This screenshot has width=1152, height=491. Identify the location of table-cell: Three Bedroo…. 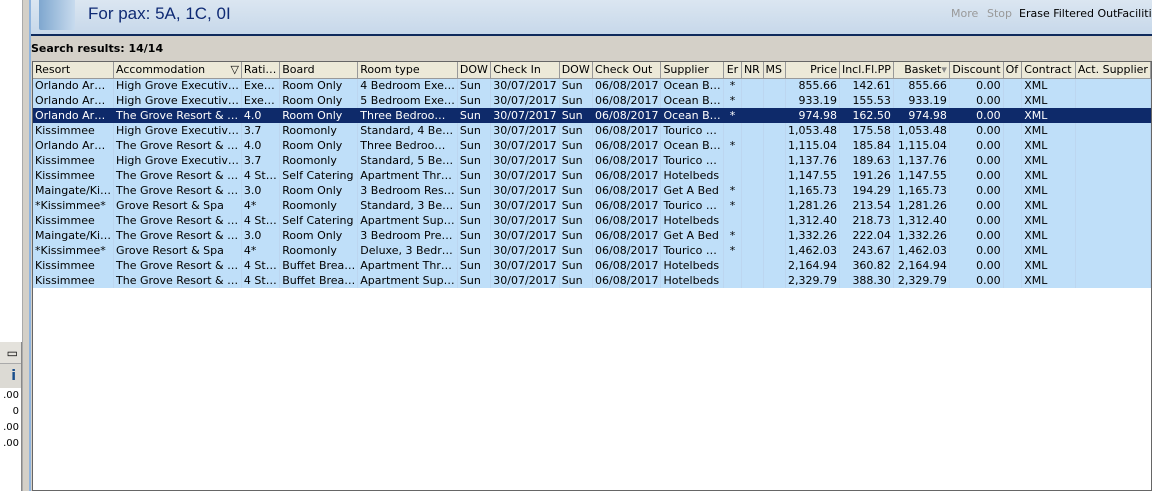
(407, 145).